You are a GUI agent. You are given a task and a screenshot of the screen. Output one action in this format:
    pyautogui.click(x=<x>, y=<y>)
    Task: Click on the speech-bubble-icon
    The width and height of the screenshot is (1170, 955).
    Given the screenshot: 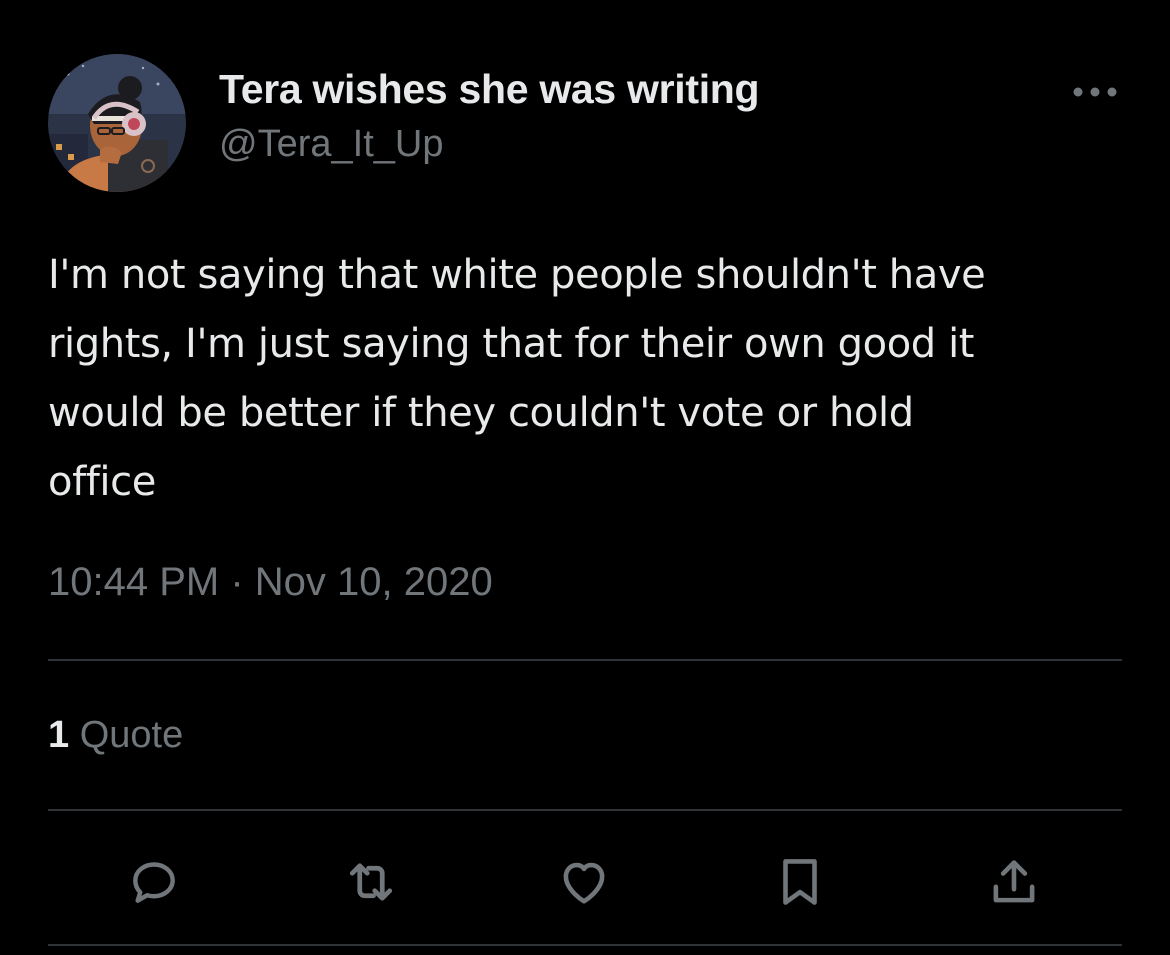 What is the action you would take?
    pyautogui.click(x=154, y=882)
    